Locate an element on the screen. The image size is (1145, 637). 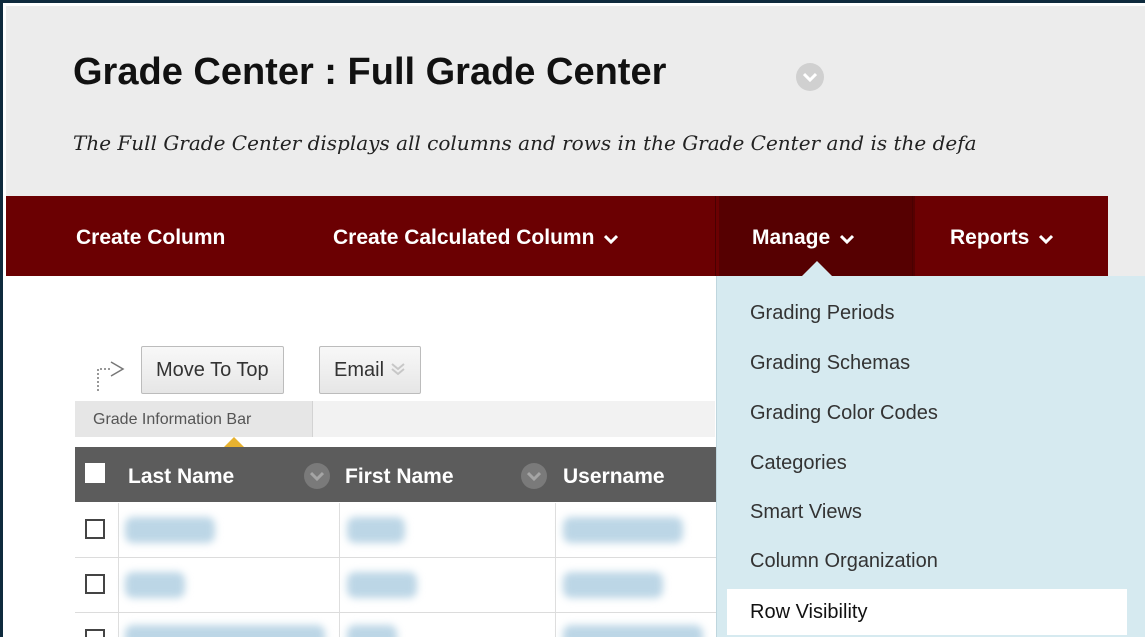
menu-item-grading-periods: Grading Periods is located at coordinates (931, 313).